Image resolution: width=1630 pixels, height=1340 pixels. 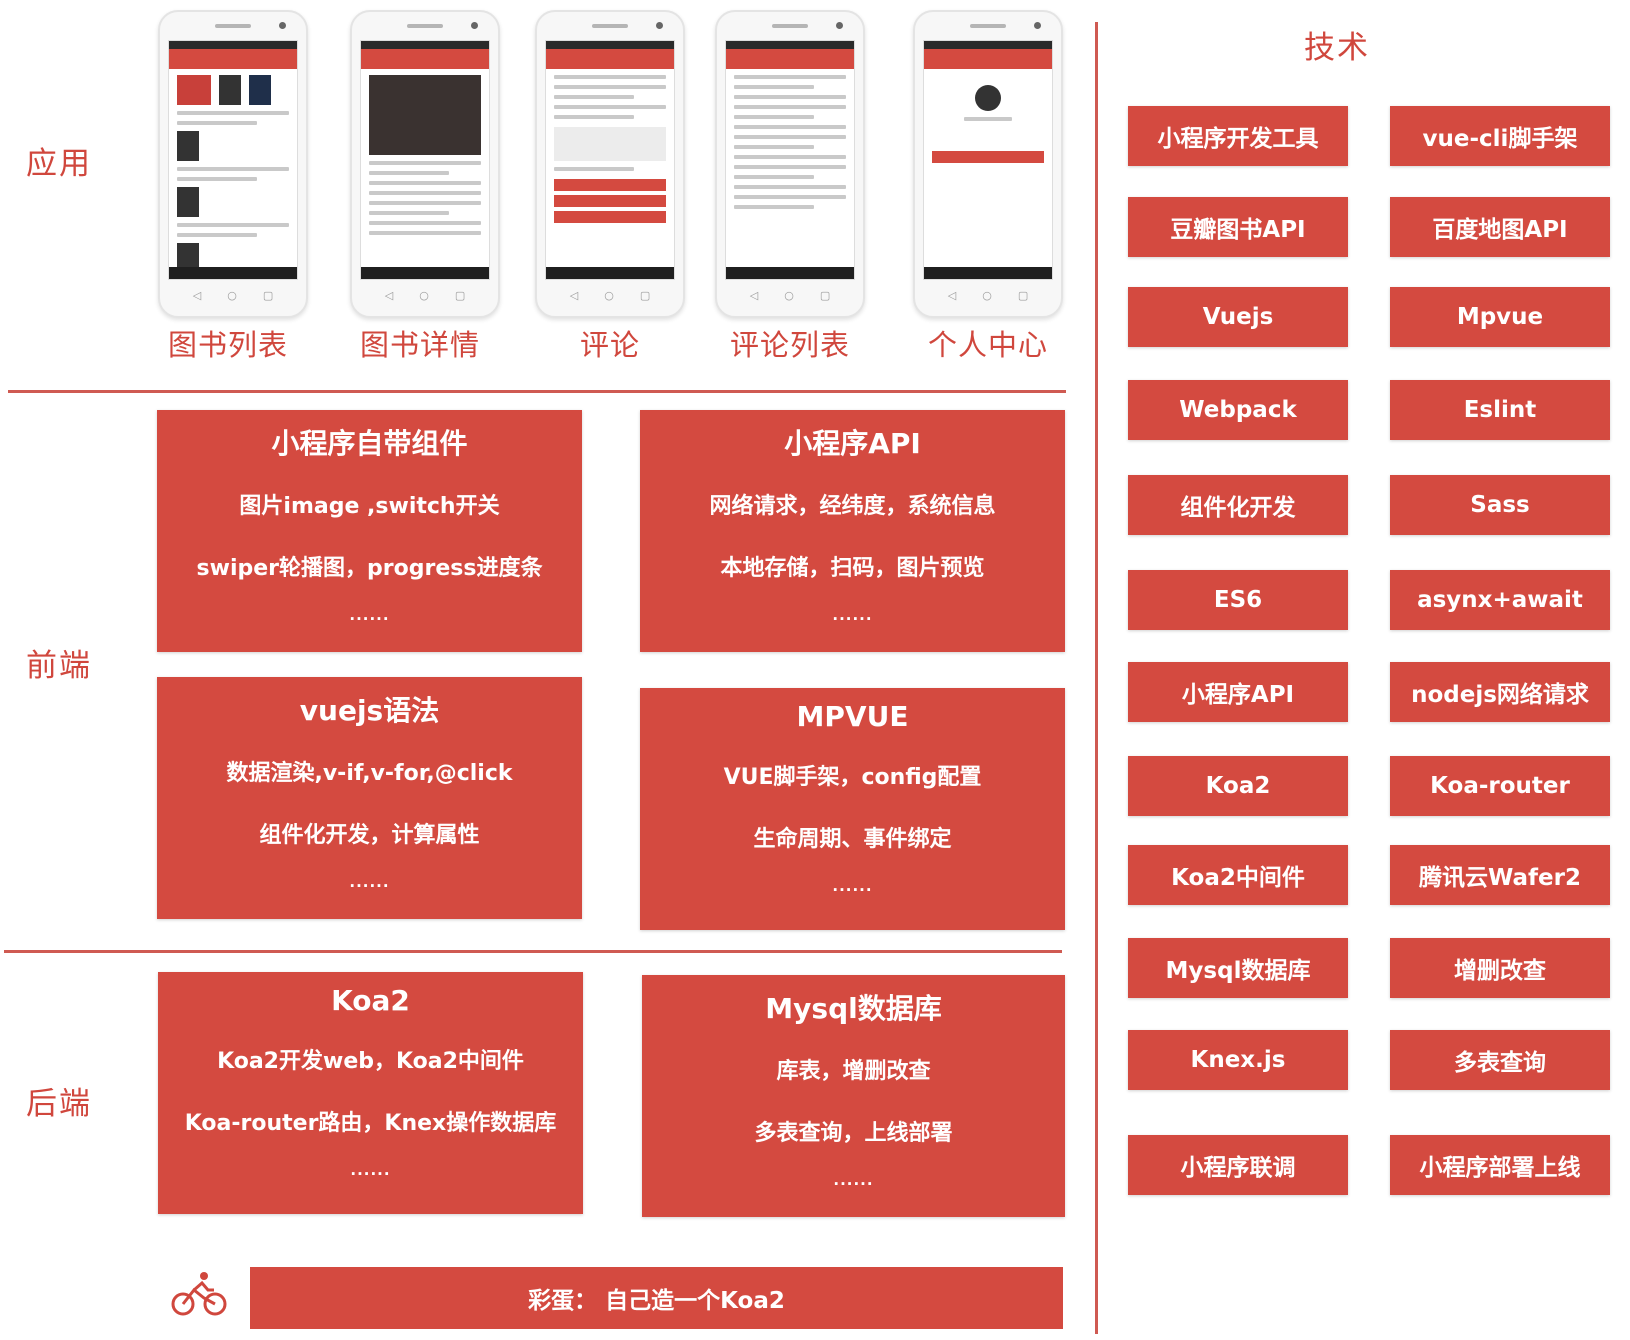 What do you see at coordinates (533, 951) in the screenshot?
I see `divider-frontend-backend` at bounding box center [533, 951].